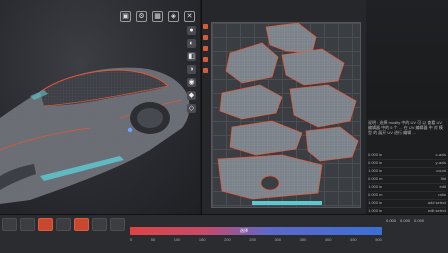 The height and width of the screenshot is (253, 448). Describe the element at coordinates (191, 56) in the screenshot. I see `panel-icon: ◧` at that location.